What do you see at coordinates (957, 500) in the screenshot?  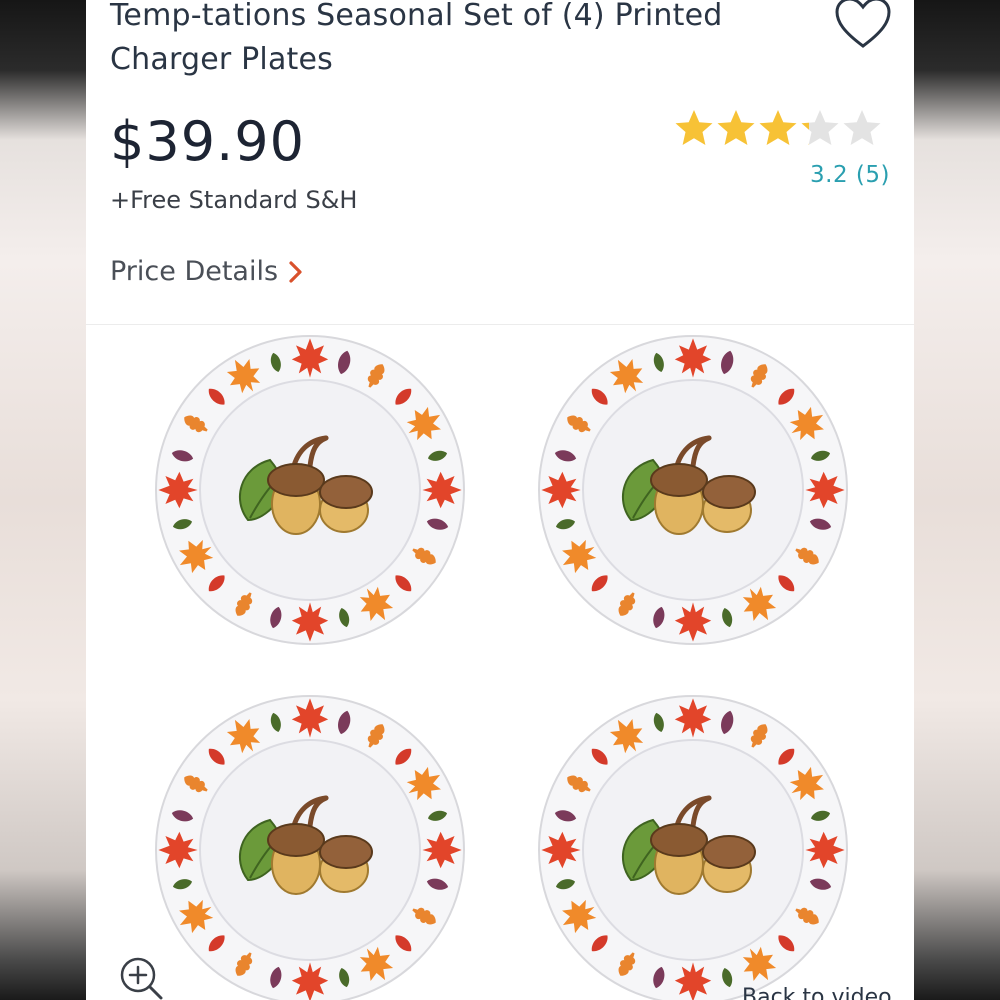 I see `background-blur-right` at bounding box center [957, 500].